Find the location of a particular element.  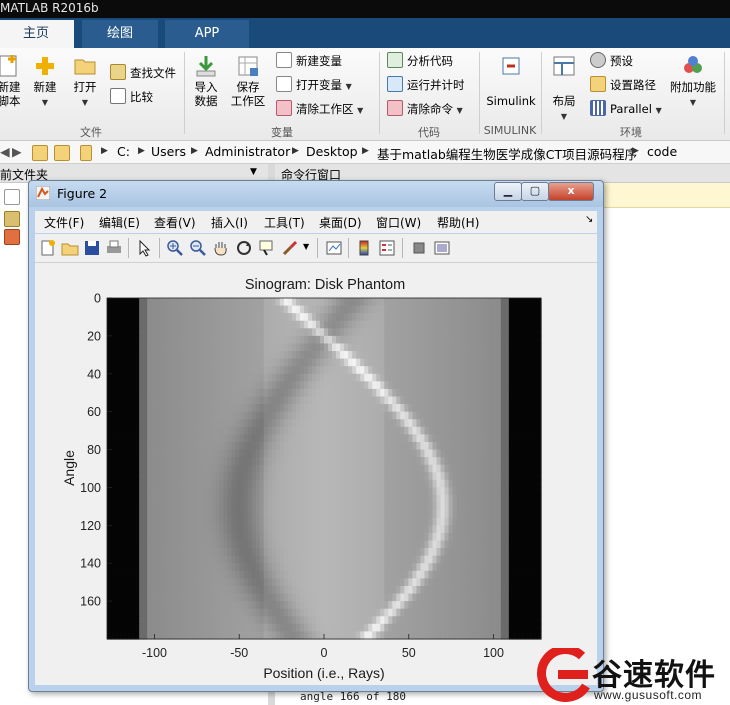

set-path-button: 设置路径 is located at coordinates (623, 85).